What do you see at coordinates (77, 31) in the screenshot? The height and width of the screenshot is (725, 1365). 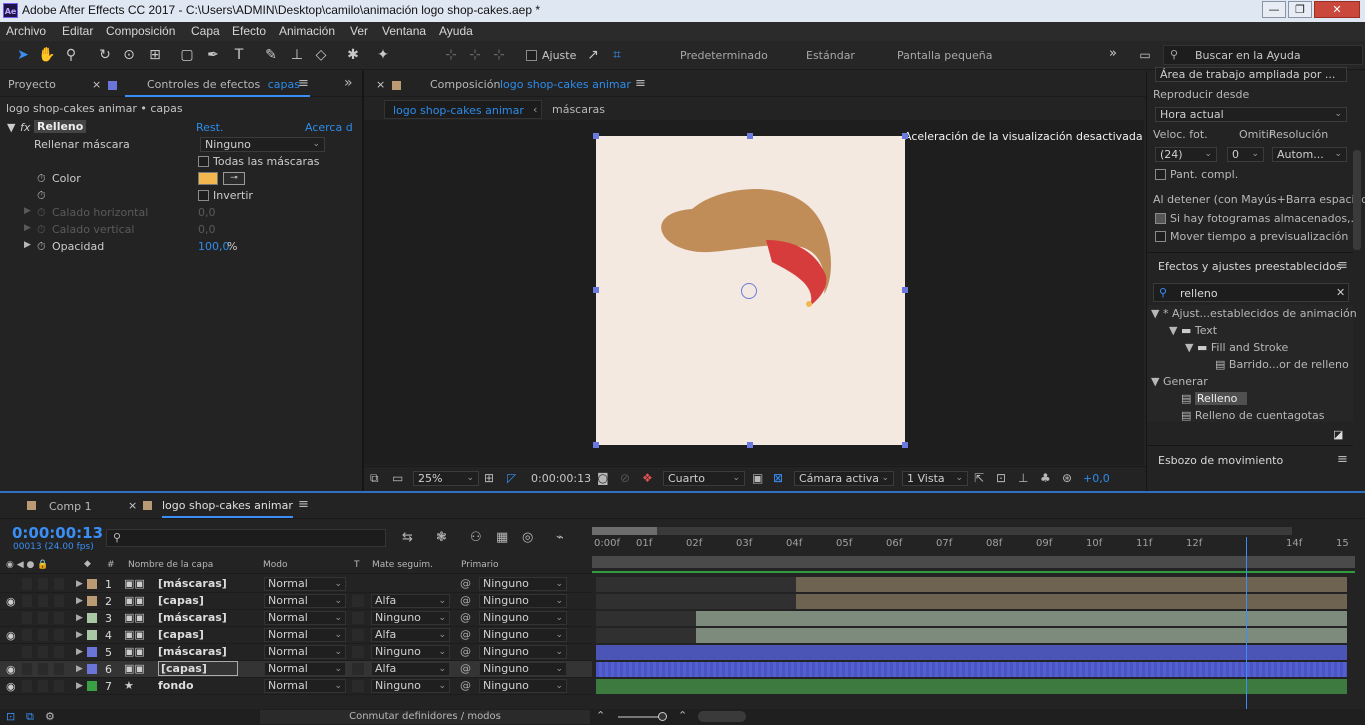 I see `menu-editar: Editar` at bounding box center [77, 31].